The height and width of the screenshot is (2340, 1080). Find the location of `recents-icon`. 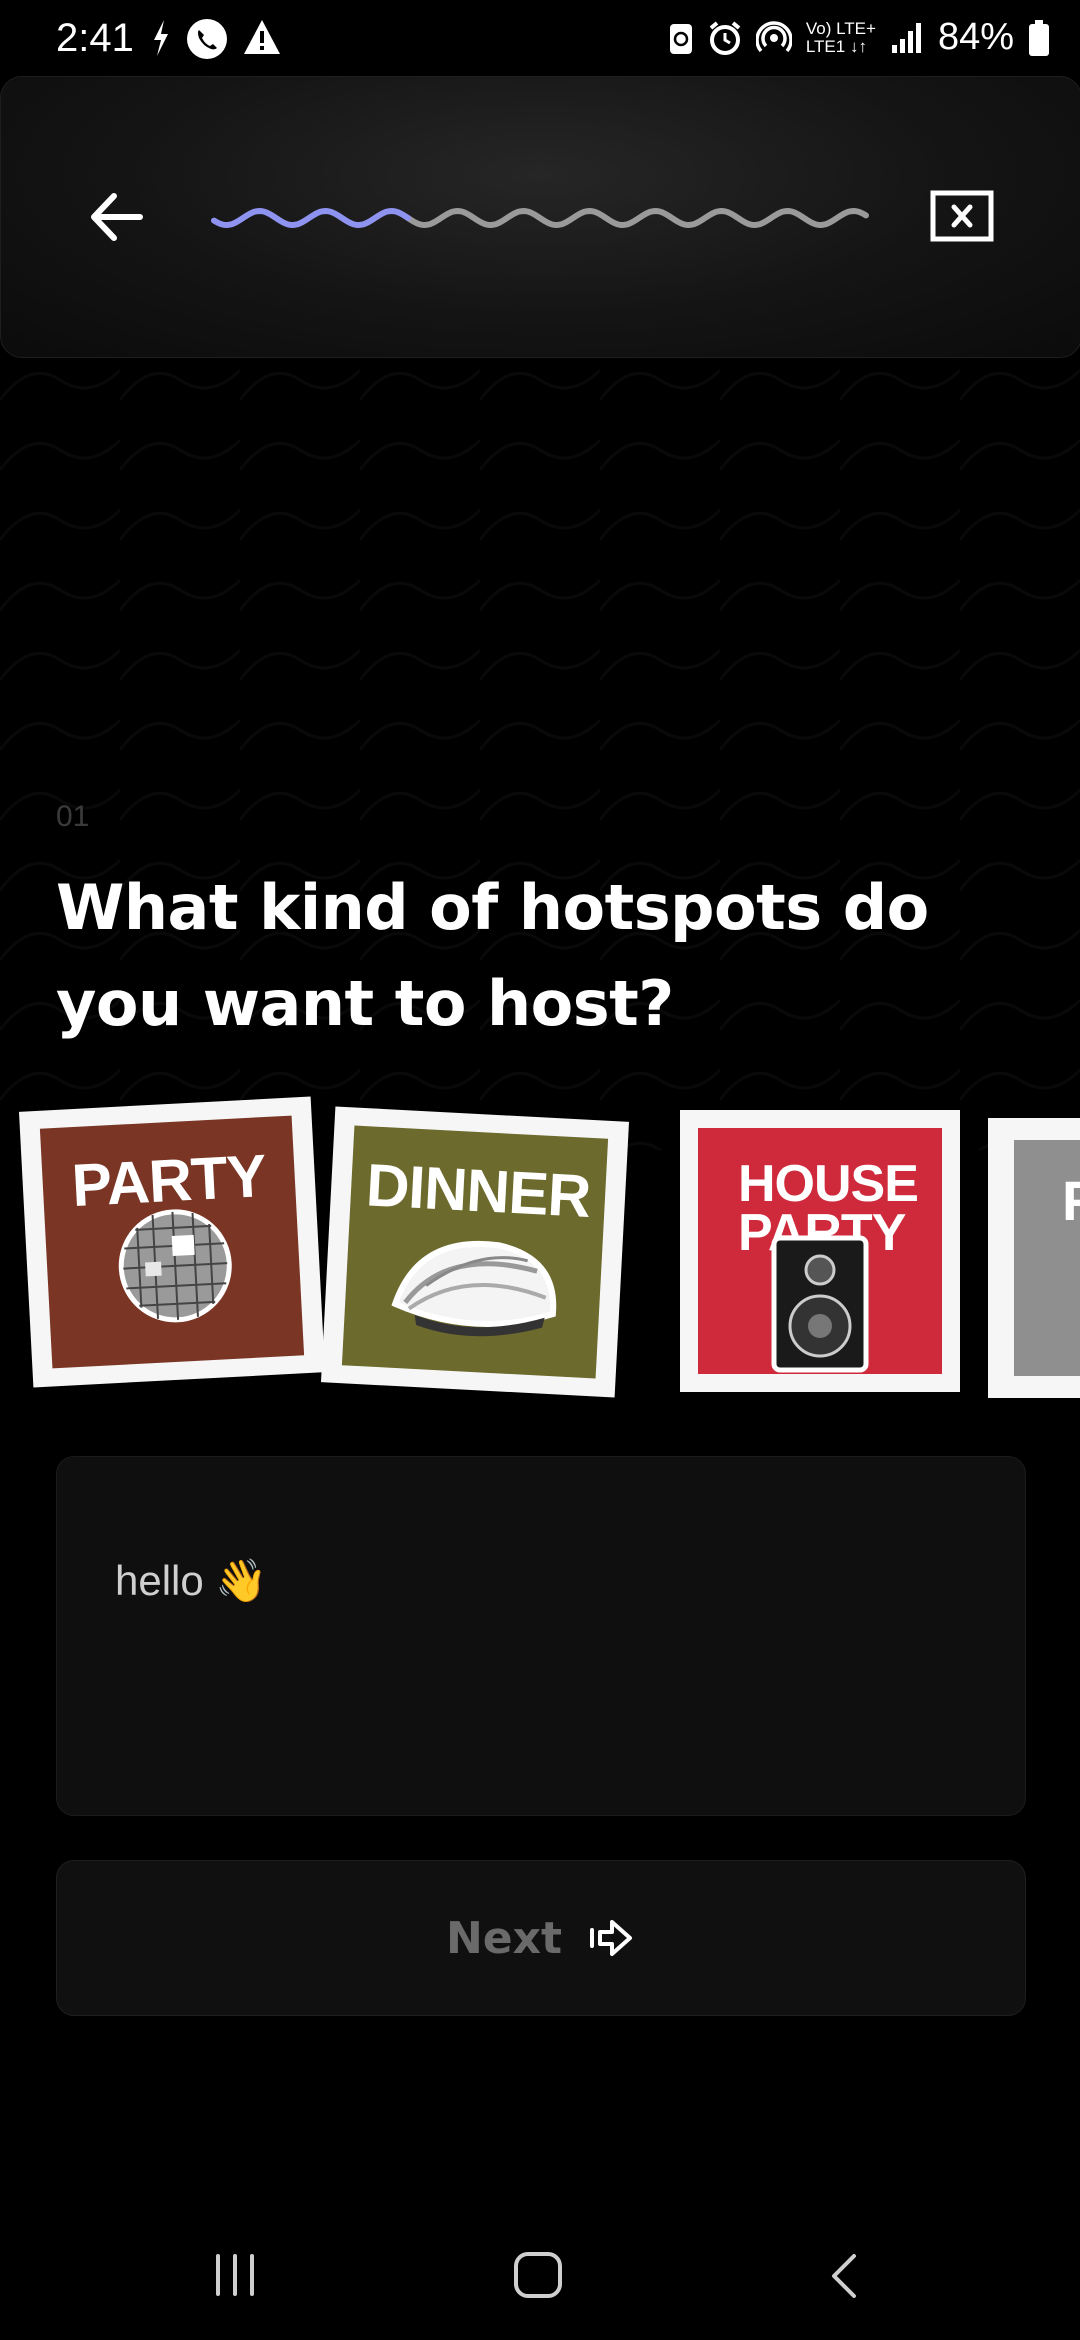

recents-icon is located at coordinates (235, 2275).